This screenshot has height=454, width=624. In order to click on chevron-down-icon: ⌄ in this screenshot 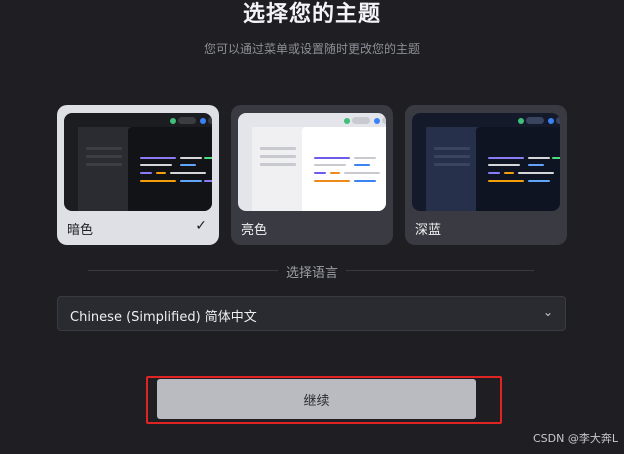, I will do `click(547, 312)`.